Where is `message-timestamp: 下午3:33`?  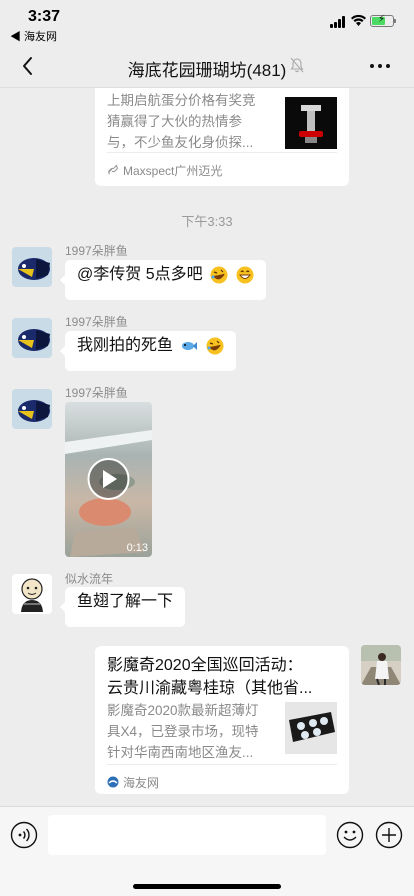
message-timestamp: 下午3:33 is located at coordinates (207, 221).